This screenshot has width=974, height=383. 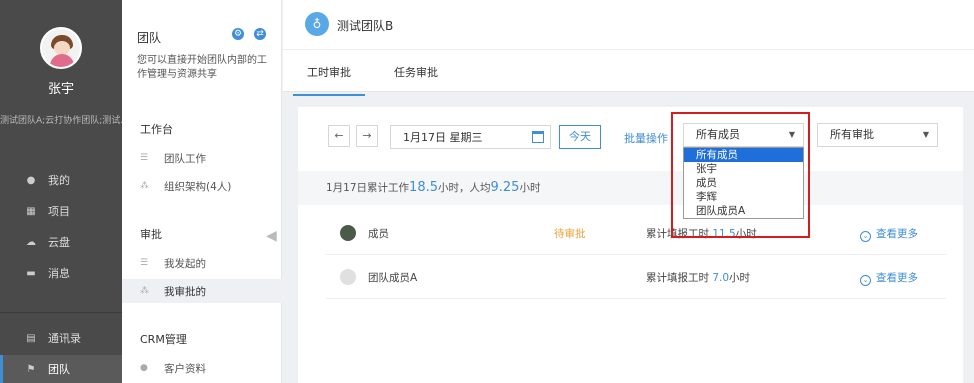 I want to click on sidebar-item-customers: ● 客户资料, so click(x=202, y=368).